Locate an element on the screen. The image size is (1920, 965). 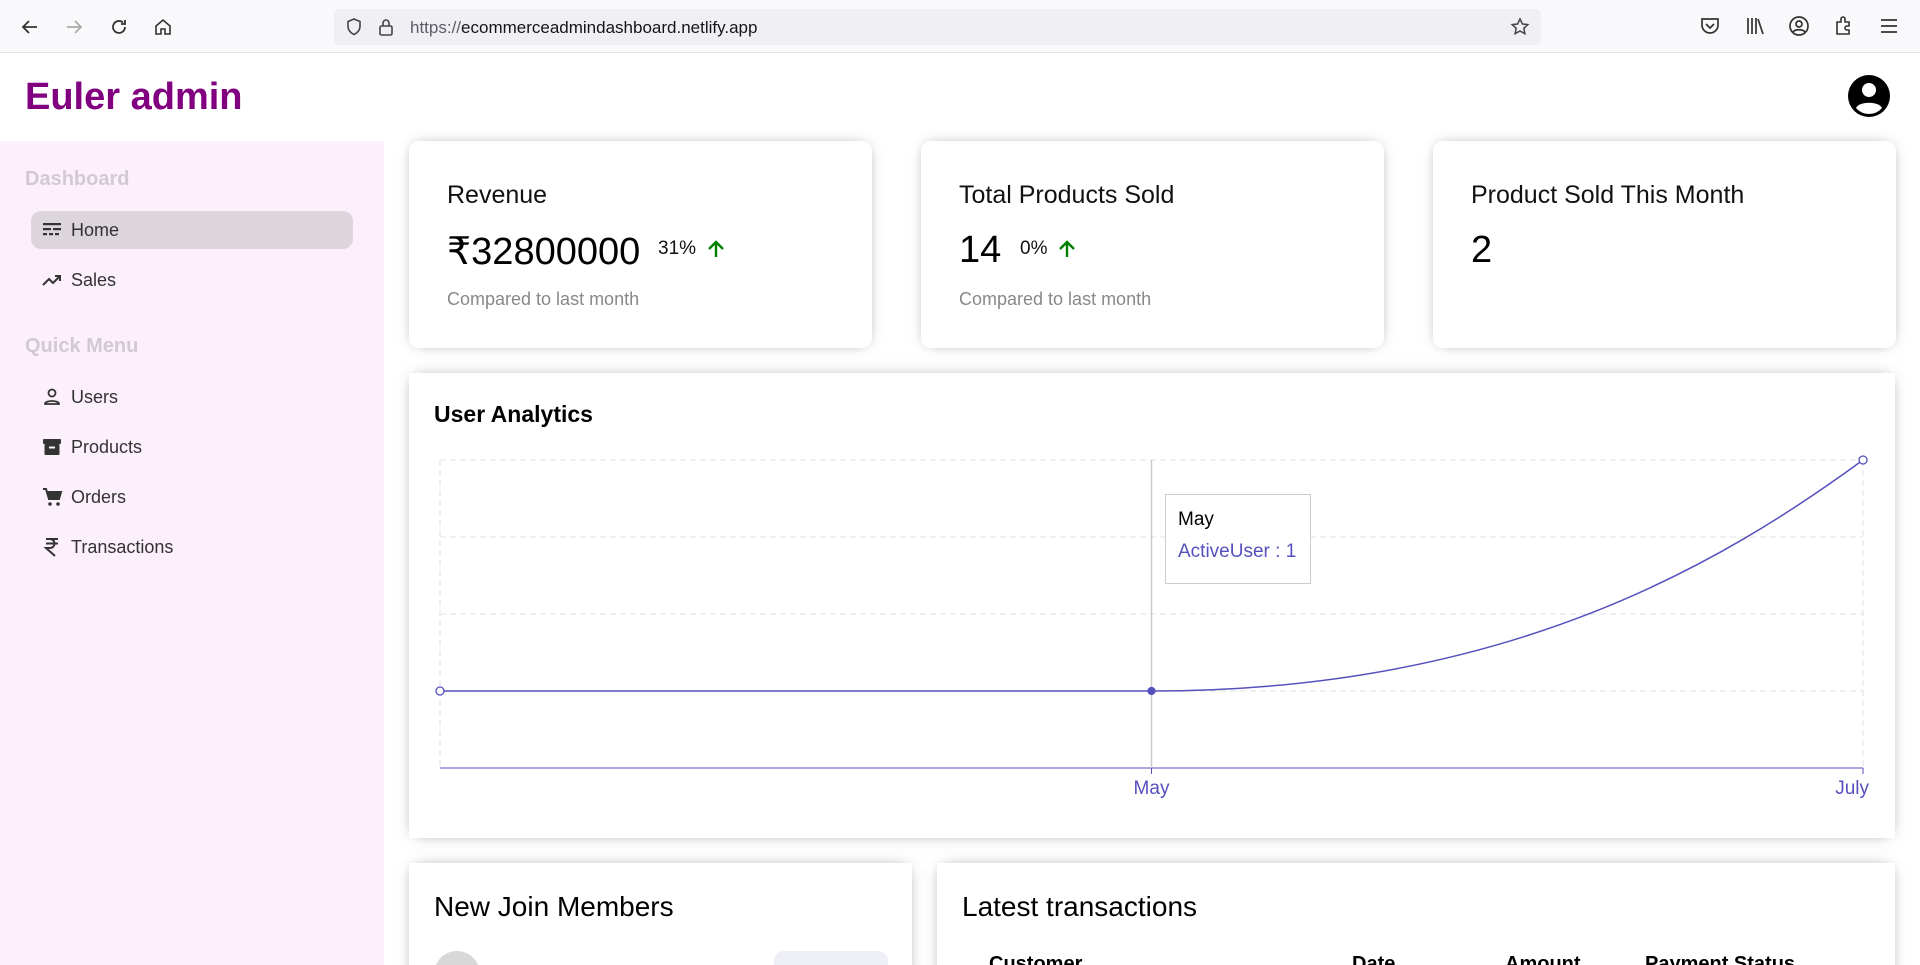
person-outline-icon is located at coordinates (52, 397).